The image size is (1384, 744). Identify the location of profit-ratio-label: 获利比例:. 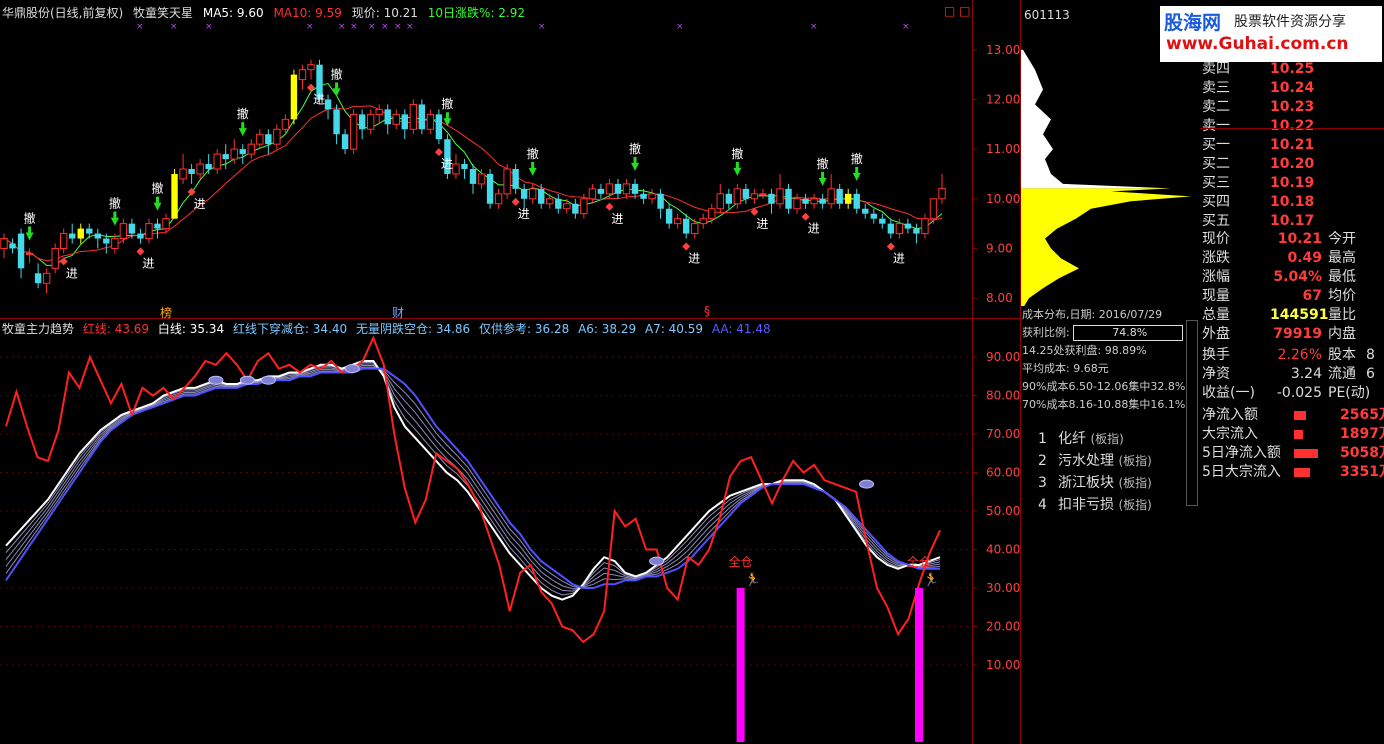
(1046, 332).